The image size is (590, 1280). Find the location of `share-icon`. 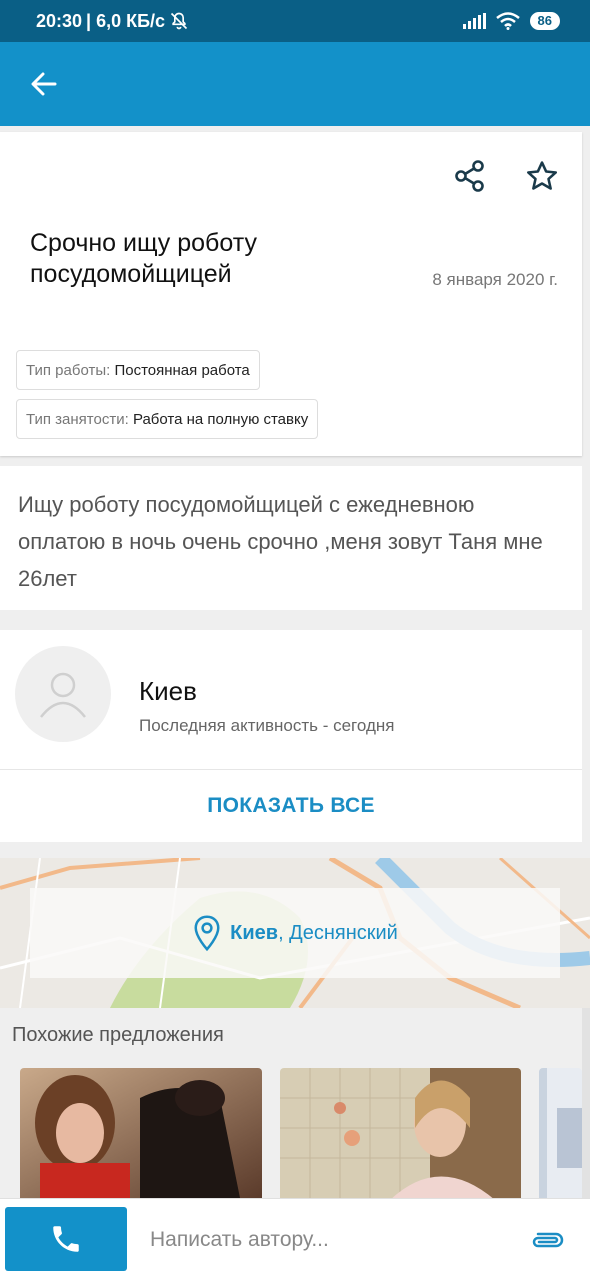

share-icon is located at coordinates (469, 176).